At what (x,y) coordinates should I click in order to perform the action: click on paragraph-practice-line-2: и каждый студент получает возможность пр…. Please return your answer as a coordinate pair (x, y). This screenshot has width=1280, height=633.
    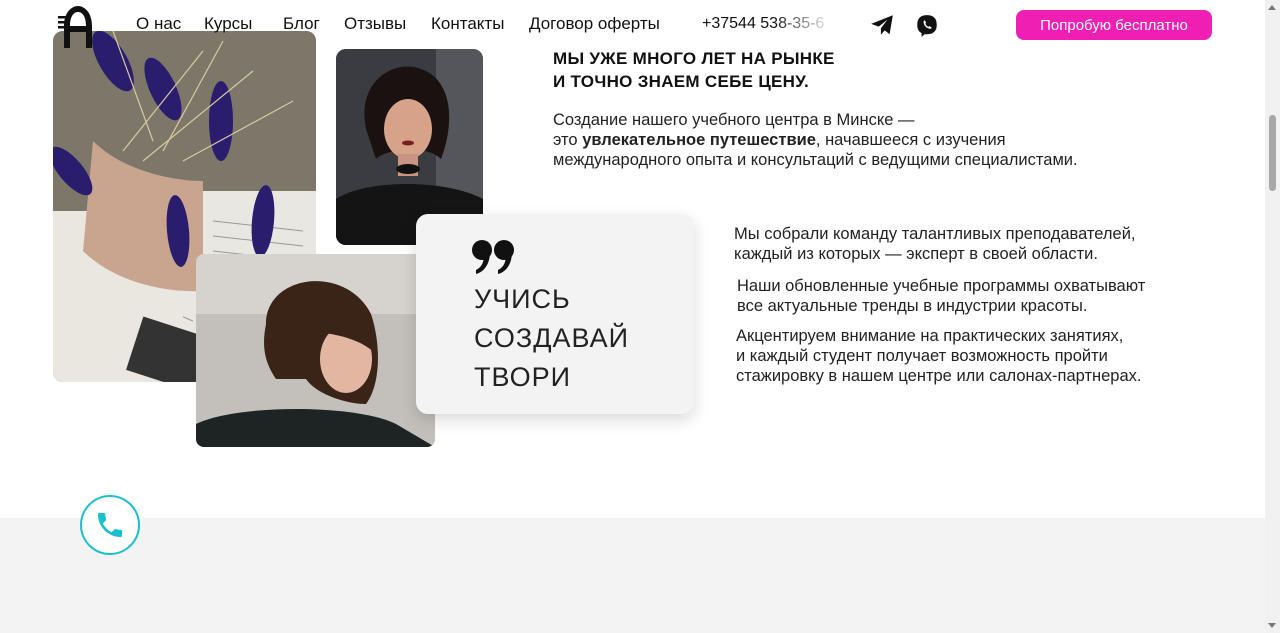
    Looking at the image, I should click on (922, 356).